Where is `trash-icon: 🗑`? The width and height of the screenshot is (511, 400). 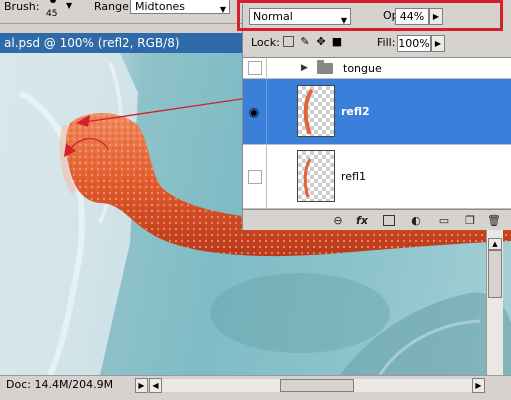
trash-icon: 🗑 is located at coordinates (494, 220).